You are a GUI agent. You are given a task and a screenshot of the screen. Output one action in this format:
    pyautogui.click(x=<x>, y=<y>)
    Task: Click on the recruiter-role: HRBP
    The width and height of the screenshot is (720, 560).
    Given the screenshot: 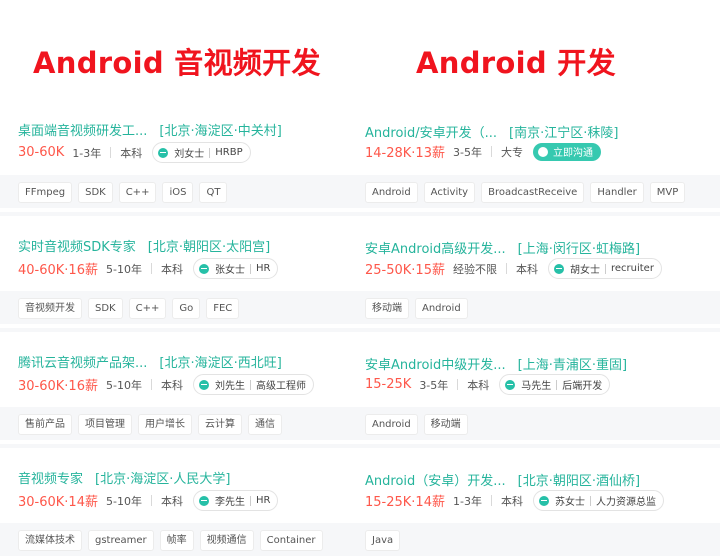 What is the action you would take?
    pyautogui.click(x=229, y=152)
    